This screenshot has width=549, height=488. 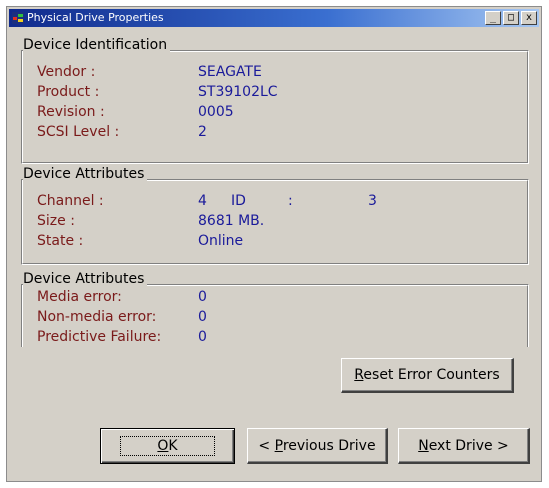 I want to click on state-label: State :, so click(x=60, y=241).